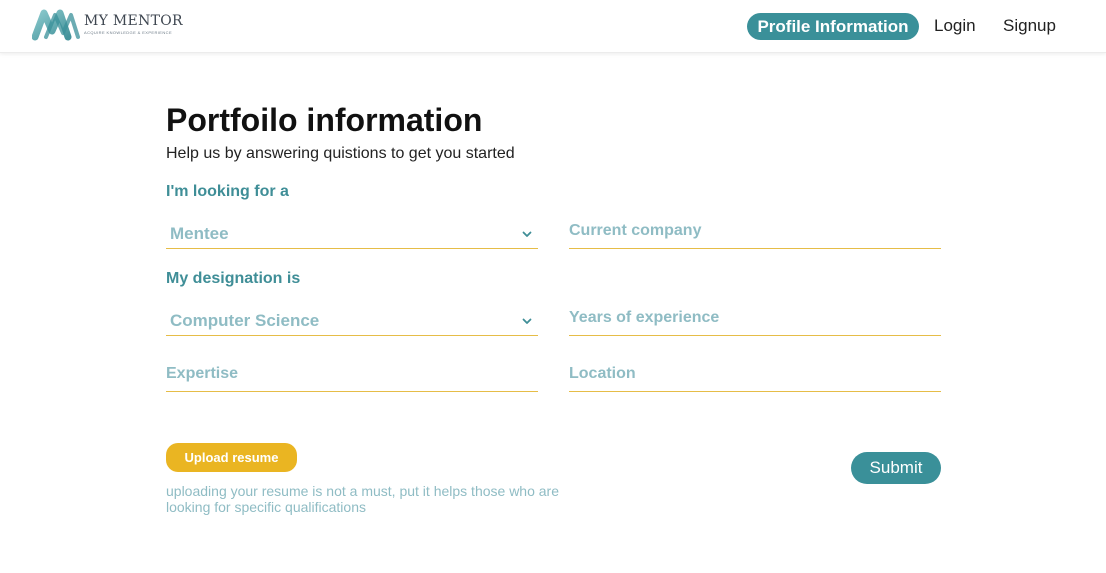  What do you see at coordinates (833, 26) in the screenshot?
I see `nav-profile-information: Profile Information` at bounding box center [833, 26].